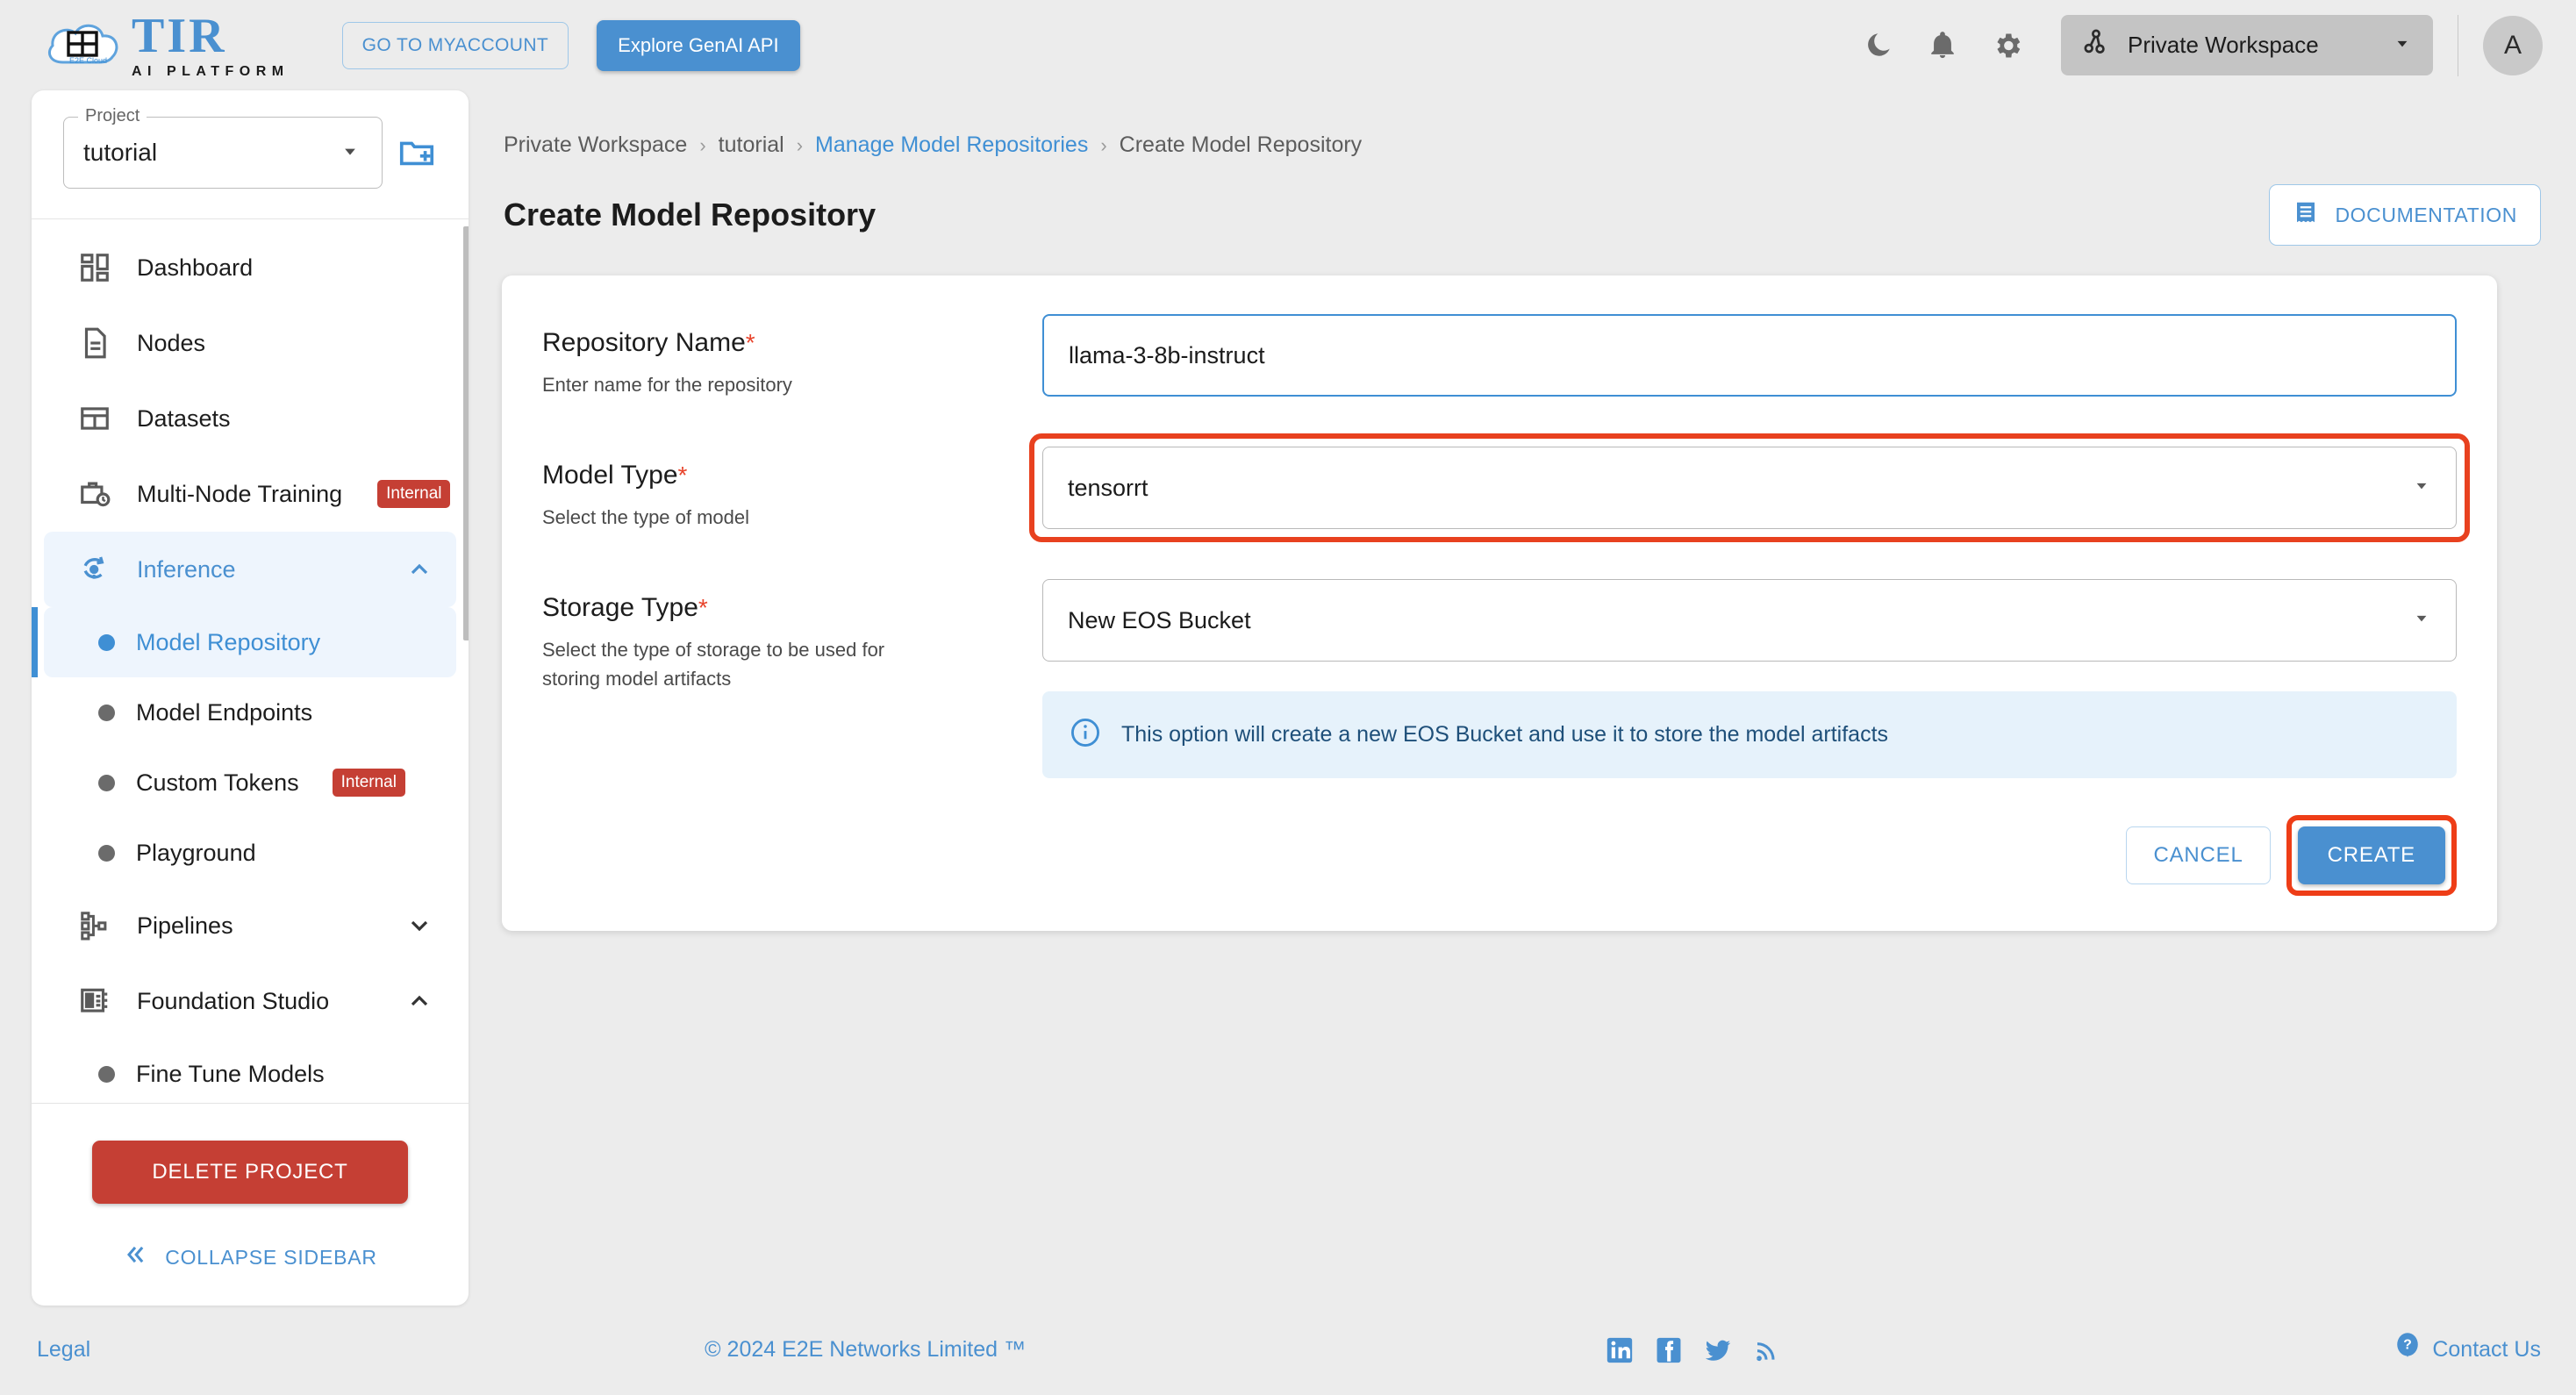  Describe the element at coordinates (228, 642) in the screenshot. I see `sidebar-item-label: Model Repository` at that location.